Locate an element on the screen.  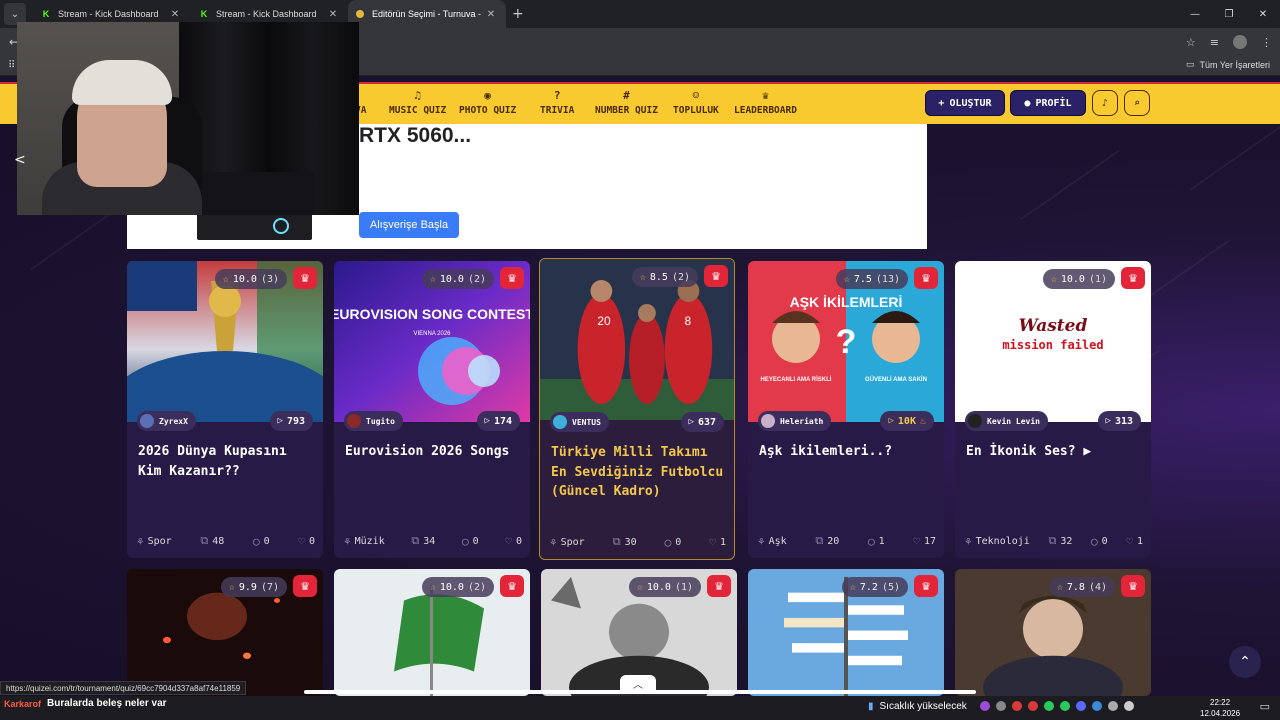
thumb-subtext: HEYECANLI AMA RİSKLİ is located at coordinates (796, 379).